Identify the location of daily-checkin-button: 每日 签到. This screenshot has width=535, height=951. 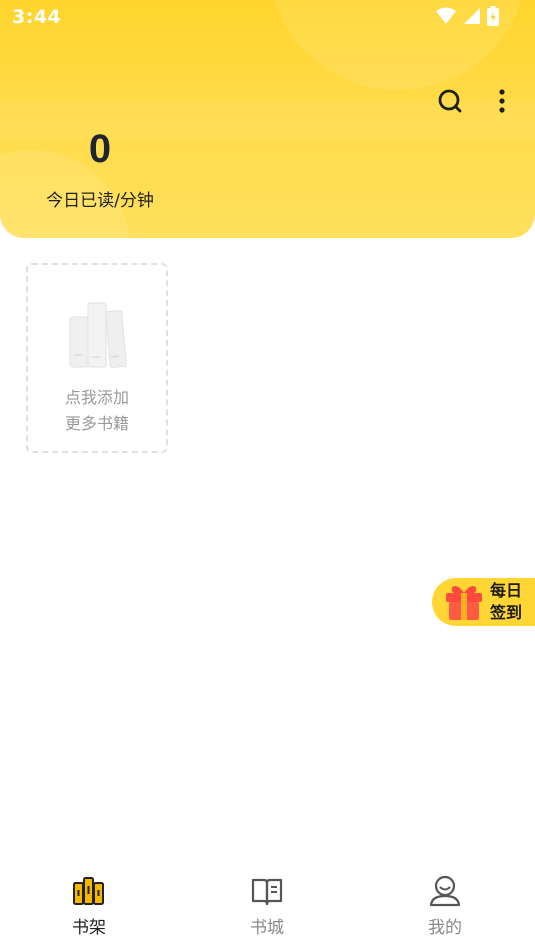
(483, 602).